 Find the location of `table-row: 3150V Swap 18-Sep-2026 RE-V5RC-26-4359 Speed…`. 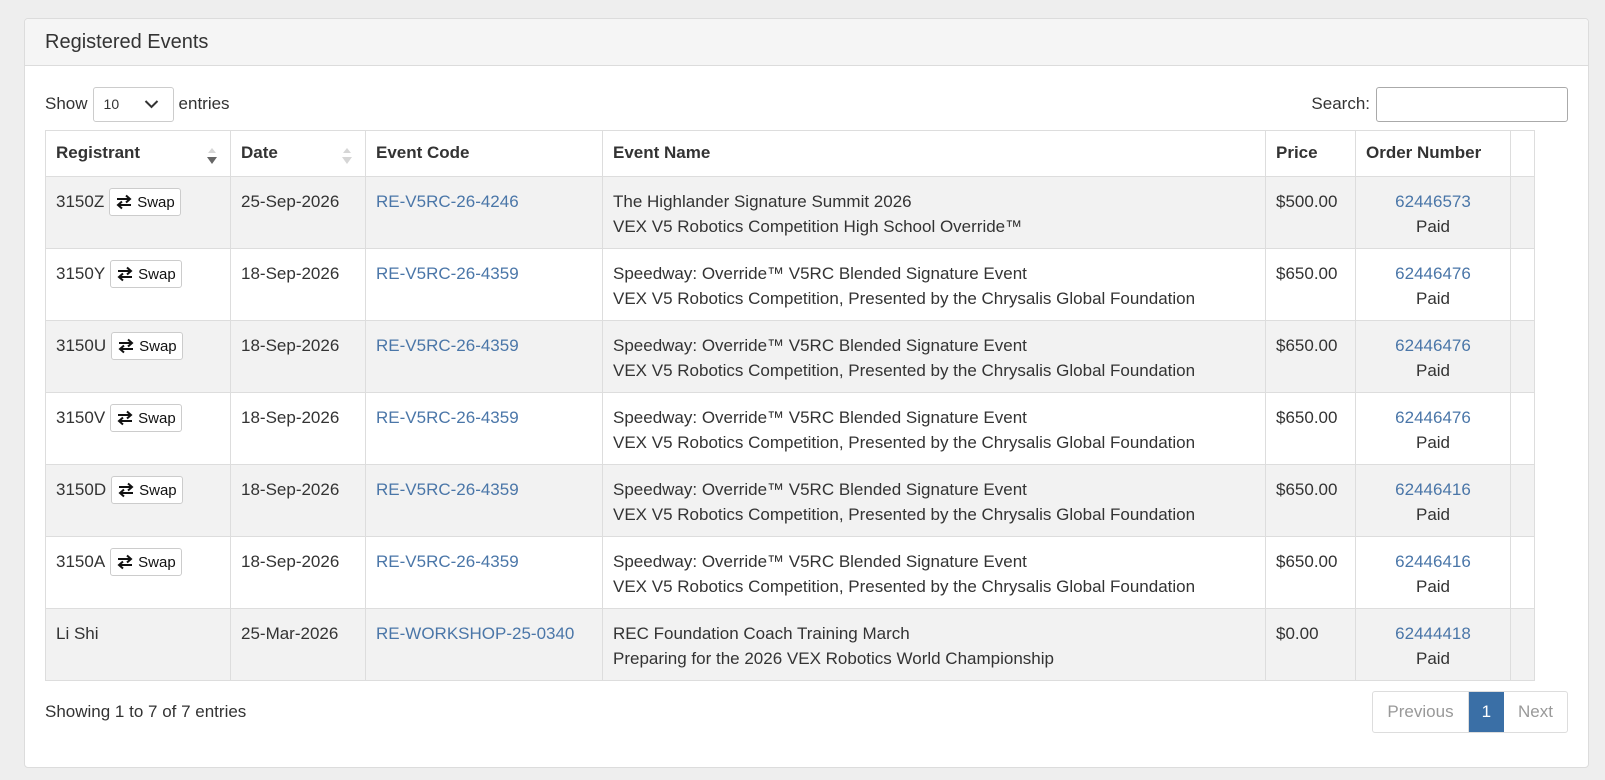

table-row: 3150V Swap 18-Sep-2026 RE-V5RC-26-4359 Speed… is located at coordinates (790, 428).